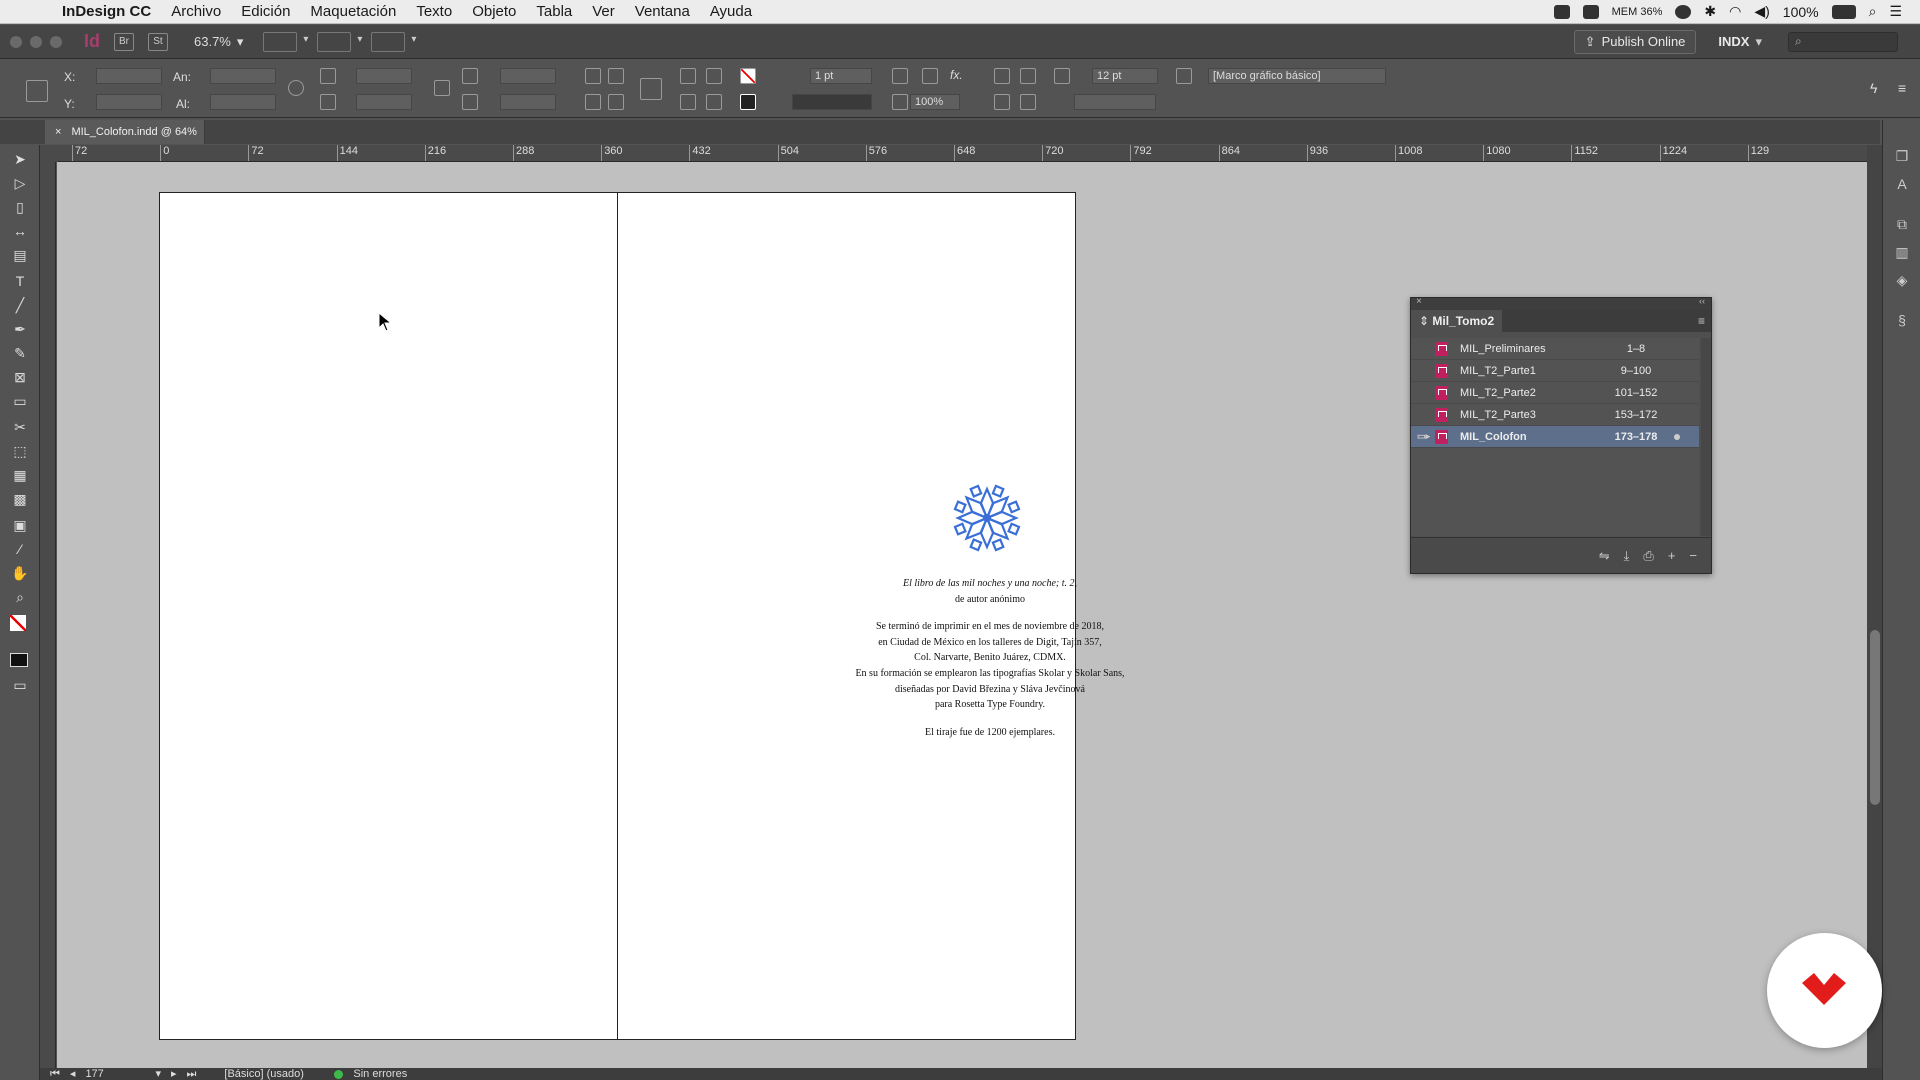 The image size is (1920, 1080). Describe the element at coordinates (58, 132) in the screenshot. I see `close-tab-icon: ×` at that location.